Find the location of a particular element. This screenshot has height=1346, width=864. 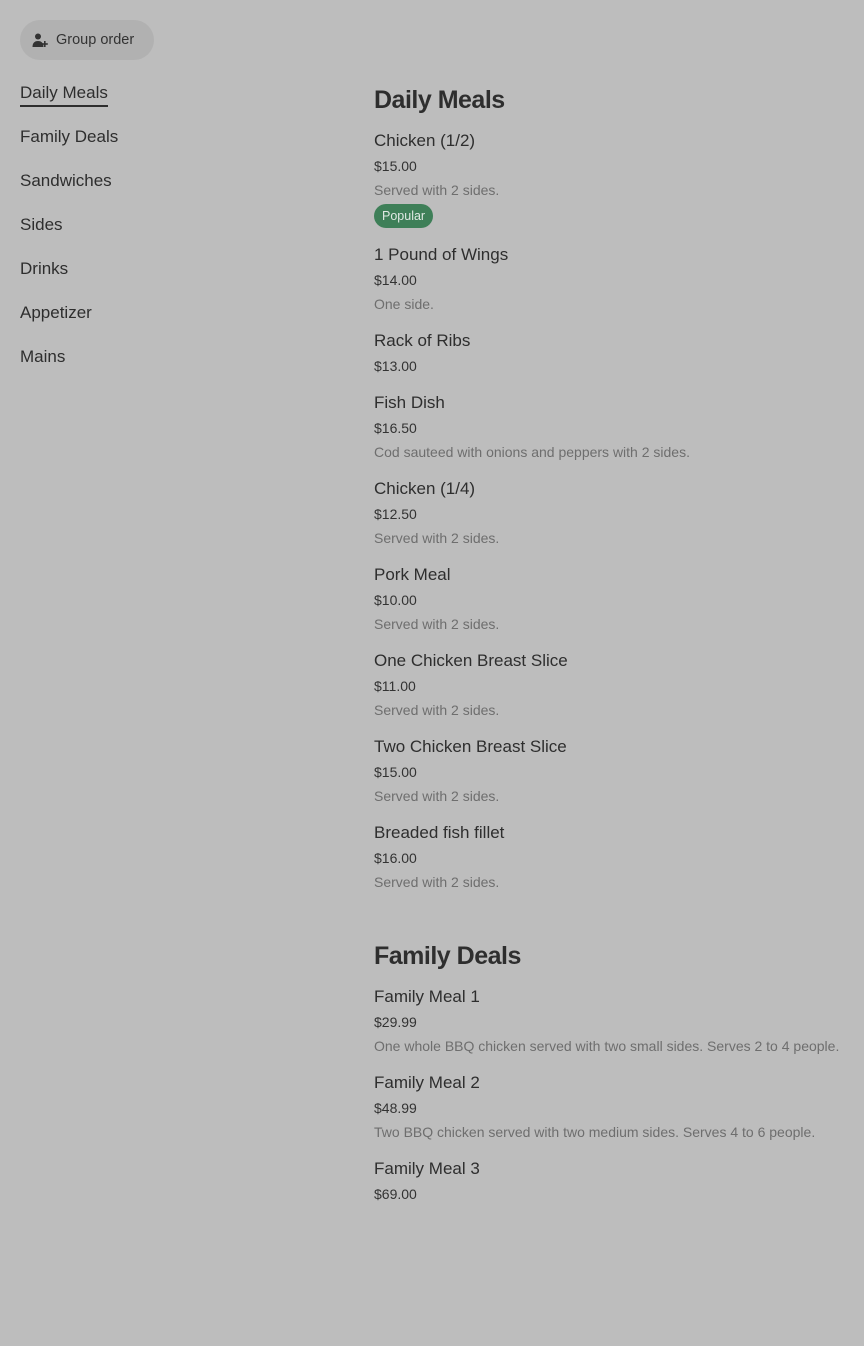

nav-item-label: Drinks is located at coordinates (44, 268).